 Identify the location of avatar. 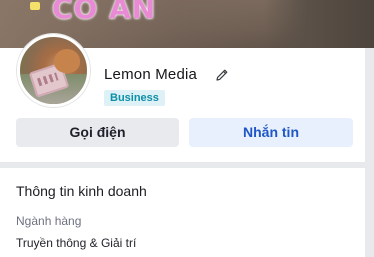
(53, 70).